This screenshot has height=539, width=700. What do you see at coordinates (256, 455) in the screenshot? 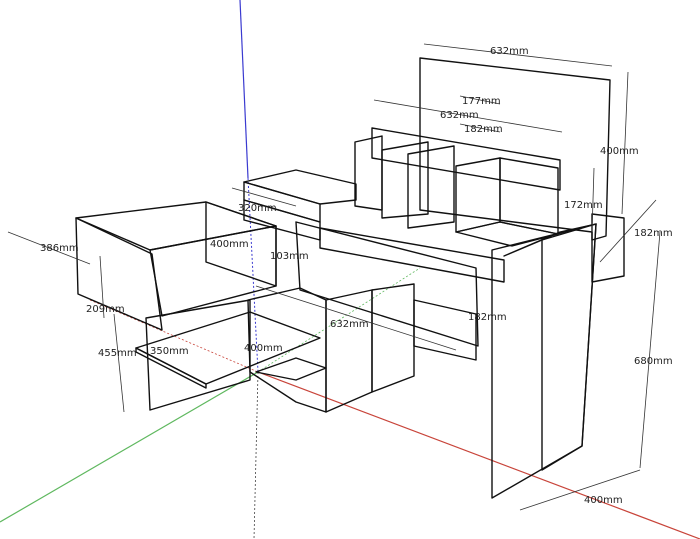
I see `black-axis-hidden` at bounding box center [256, 455].